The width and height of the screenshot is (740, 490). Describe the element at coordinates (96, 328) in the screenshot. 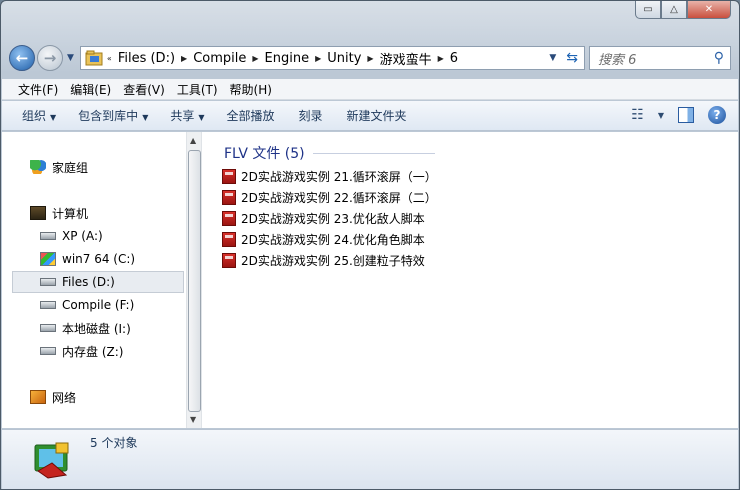

I see `nav-drive-label: 本地磁盘 (I:)` at that location.